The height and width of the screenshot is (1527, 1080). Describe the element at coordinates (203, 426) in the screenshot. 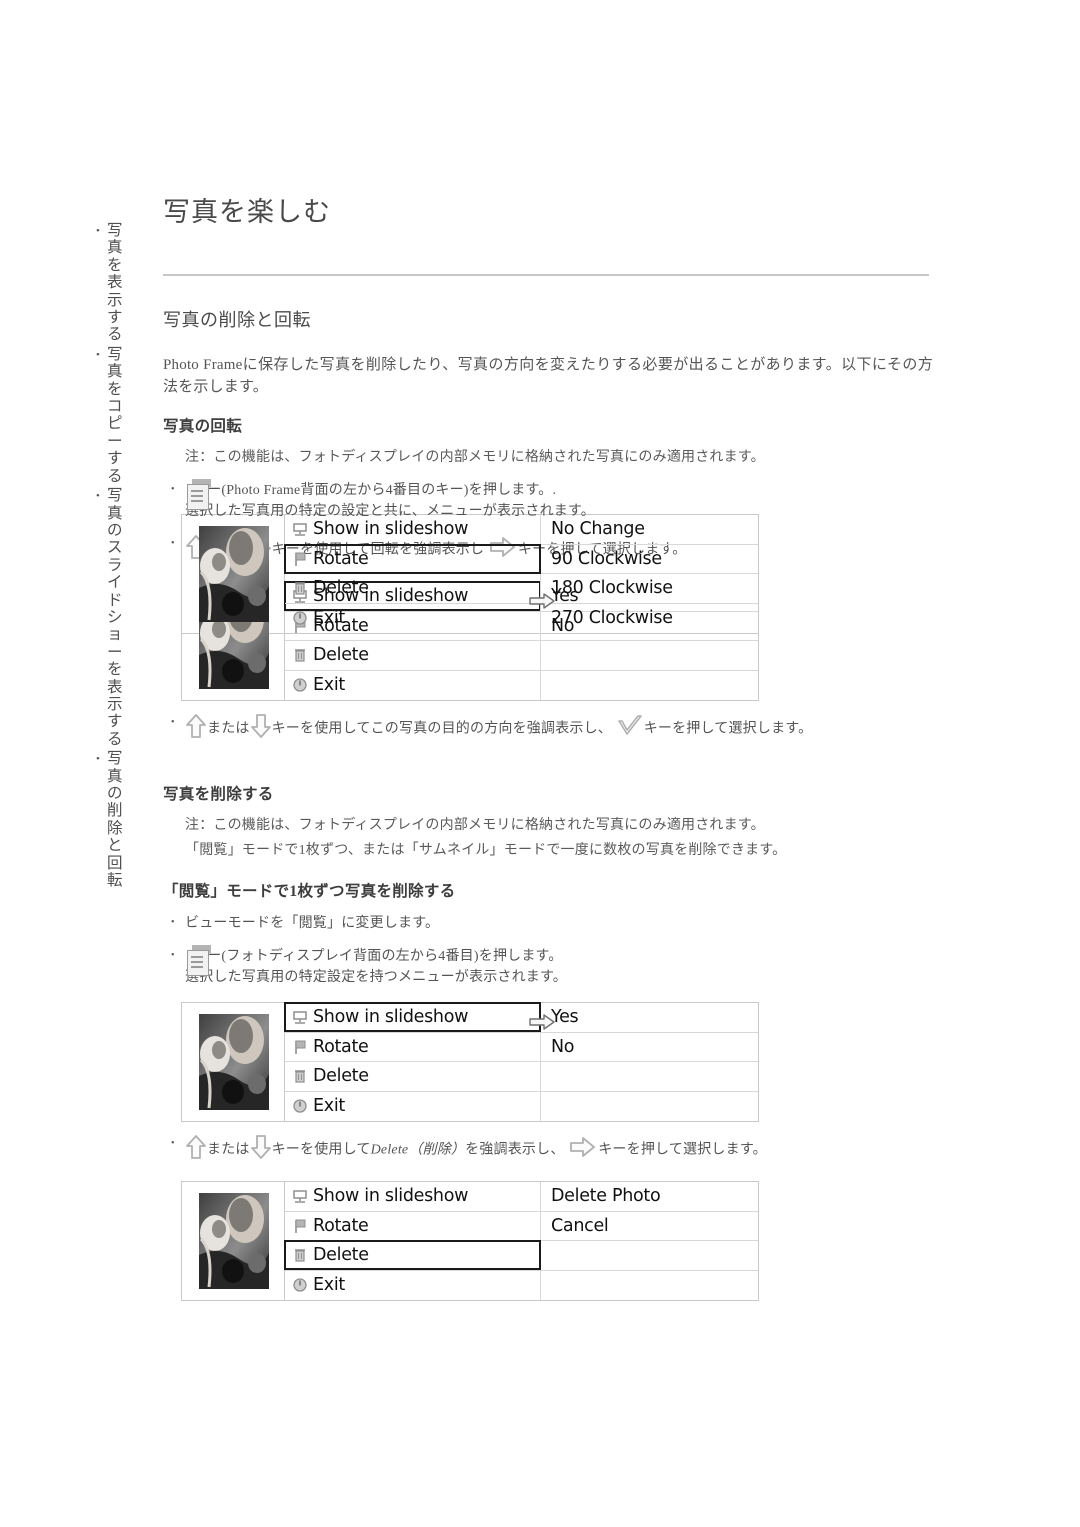

I see `subsection-heading-rotate: 写真の回転` at that location.